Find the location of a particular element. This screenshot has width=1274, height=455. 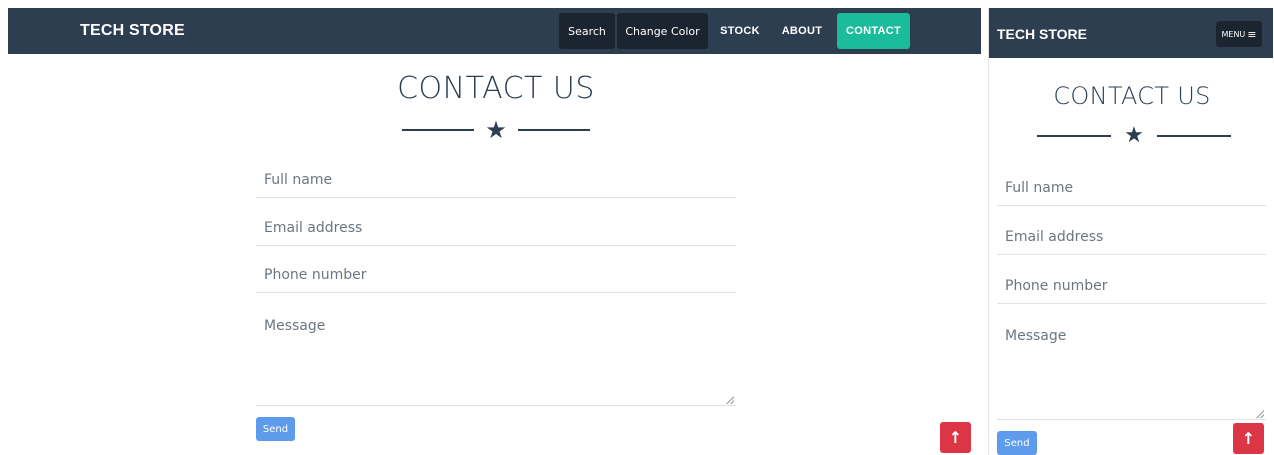

mobile-email-input is located at coordinates (1131, 237).